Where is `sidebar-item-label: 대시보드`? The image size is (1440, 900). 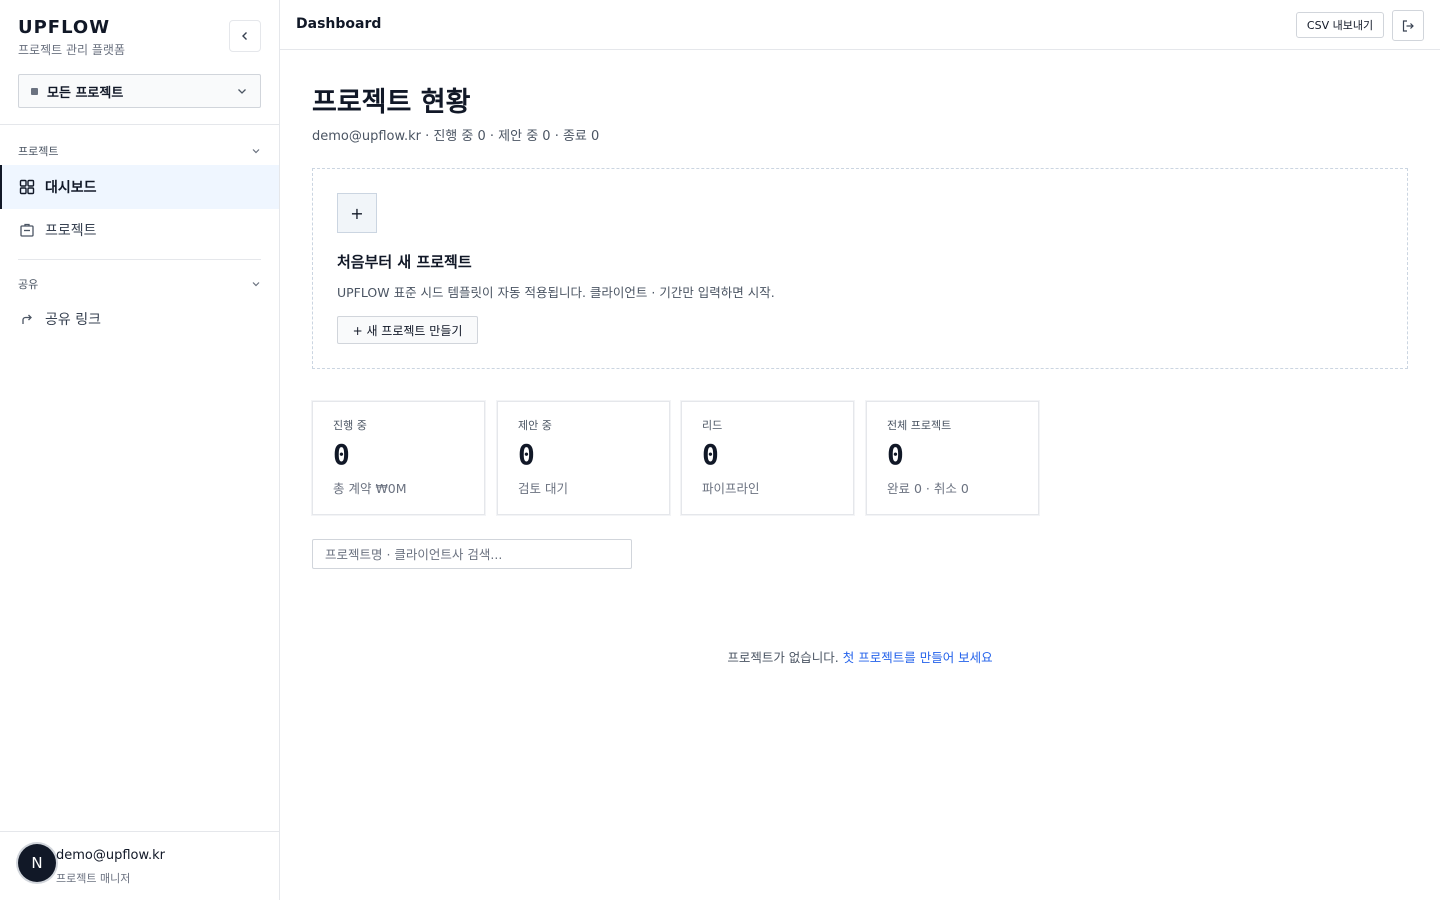
sidebar-item-label: 대시보드 is located at coordinates (71, 188).